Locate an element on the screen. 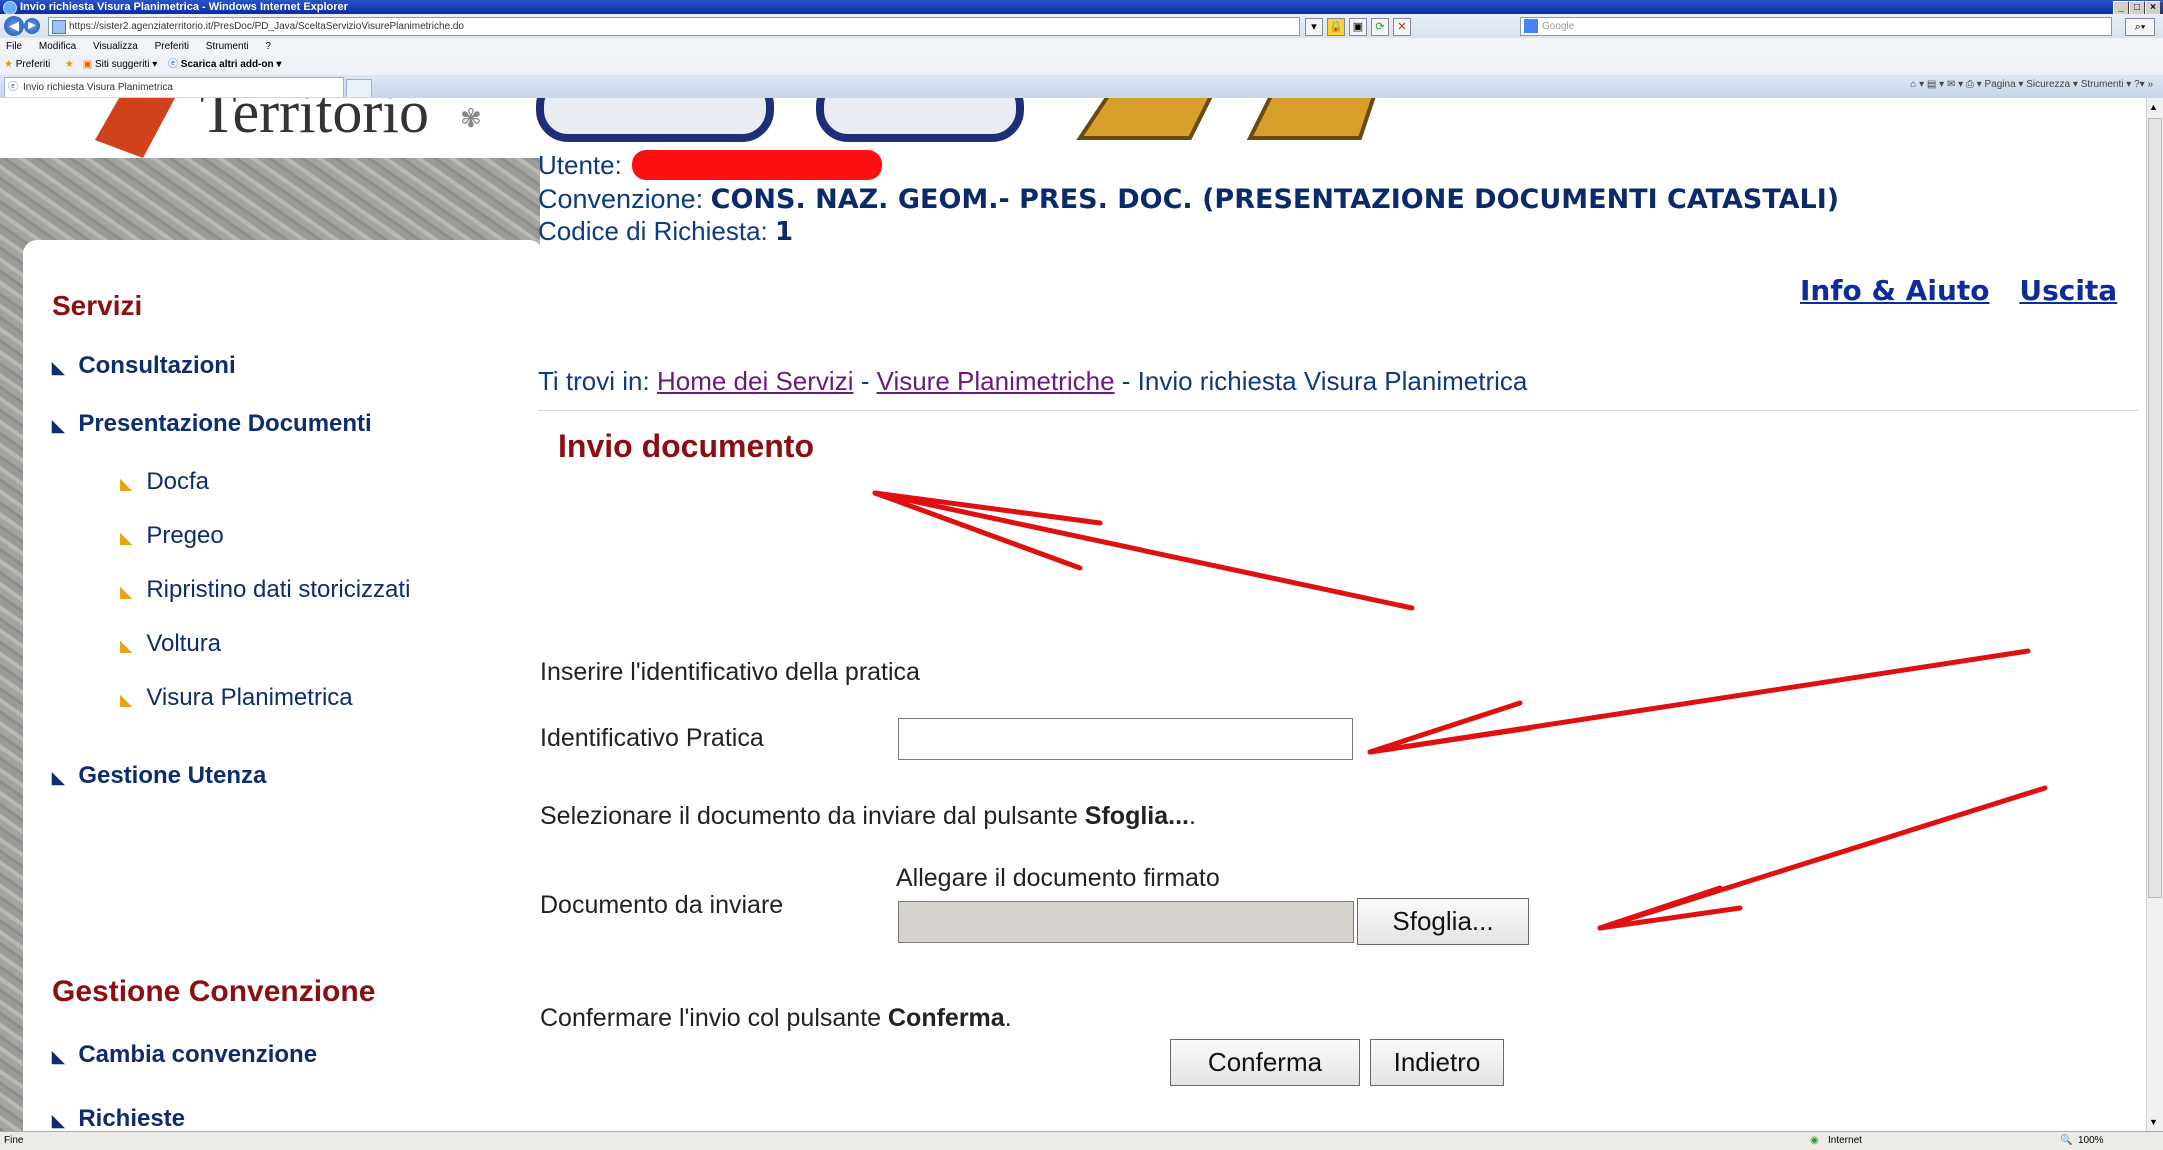 The image size is (2163, 1150). command-menus: Pagina ▾ Sicurezza ▾ Strumenti ▾ is located at coordinates (2058, 84).